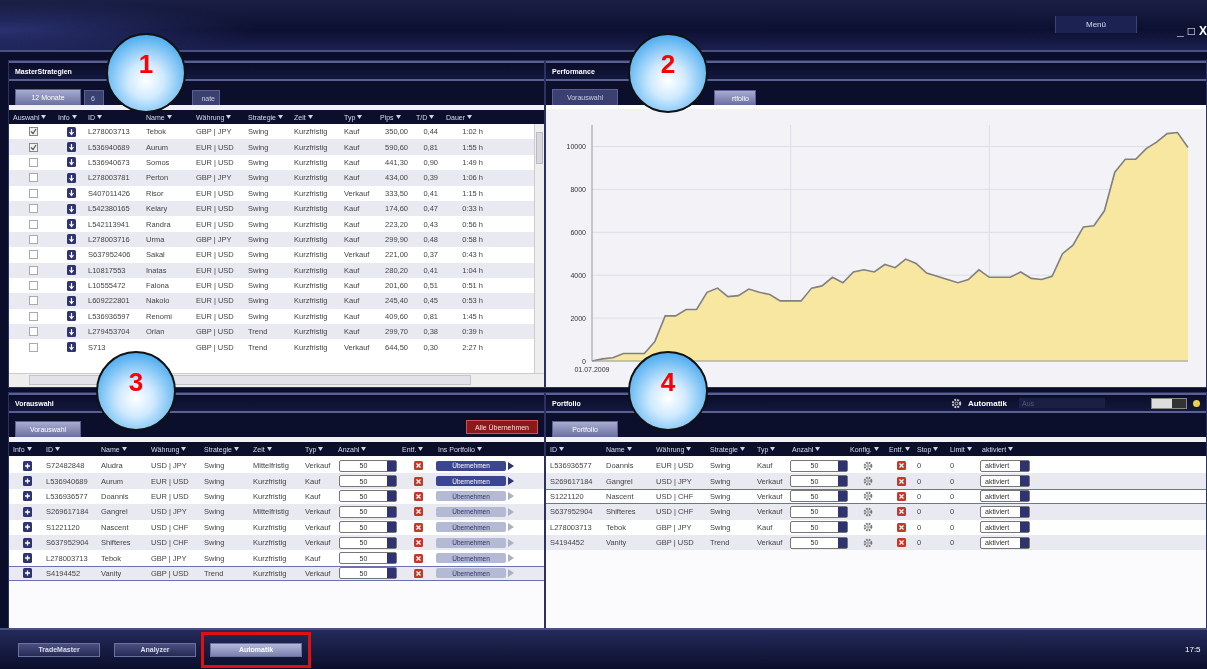 The height and width of the screenshot is (669, 1207). I want to click on menu-button: Menü, so click(1096, 24).